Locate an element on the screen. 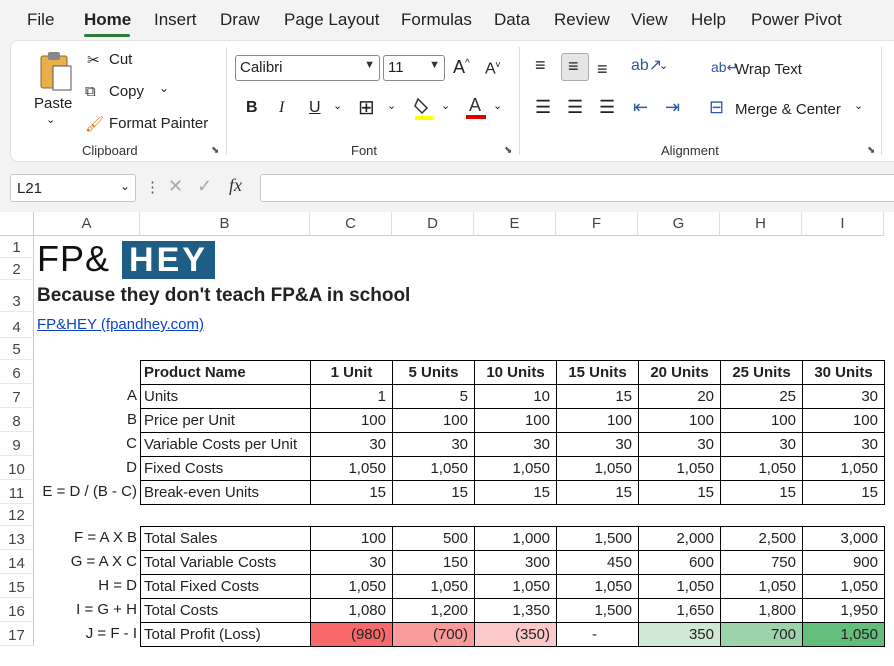  top-align-icon: ≡ is located at coordinates (540, 65).